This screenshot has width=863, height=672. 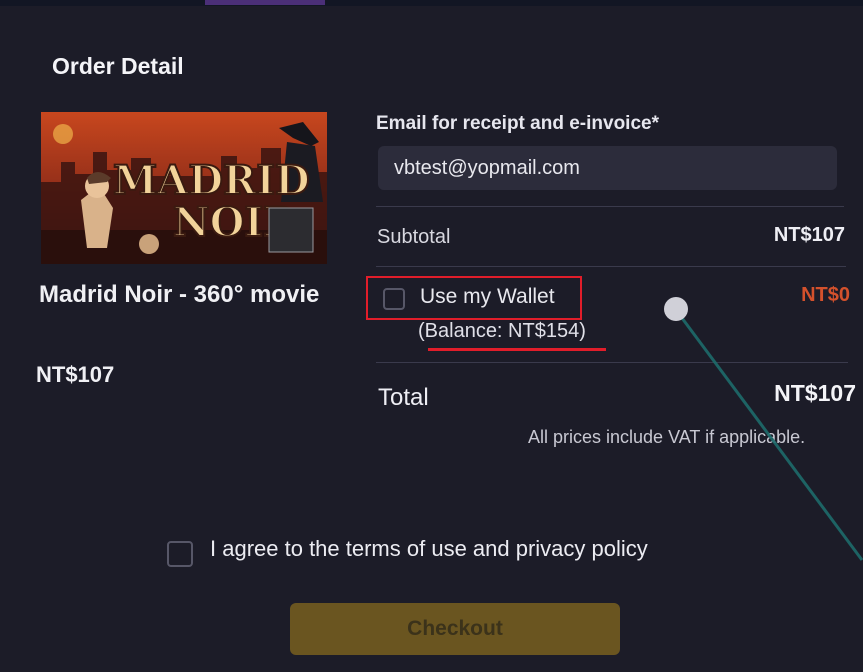 I want to click on balance-underline, so click(x=517, y=349).